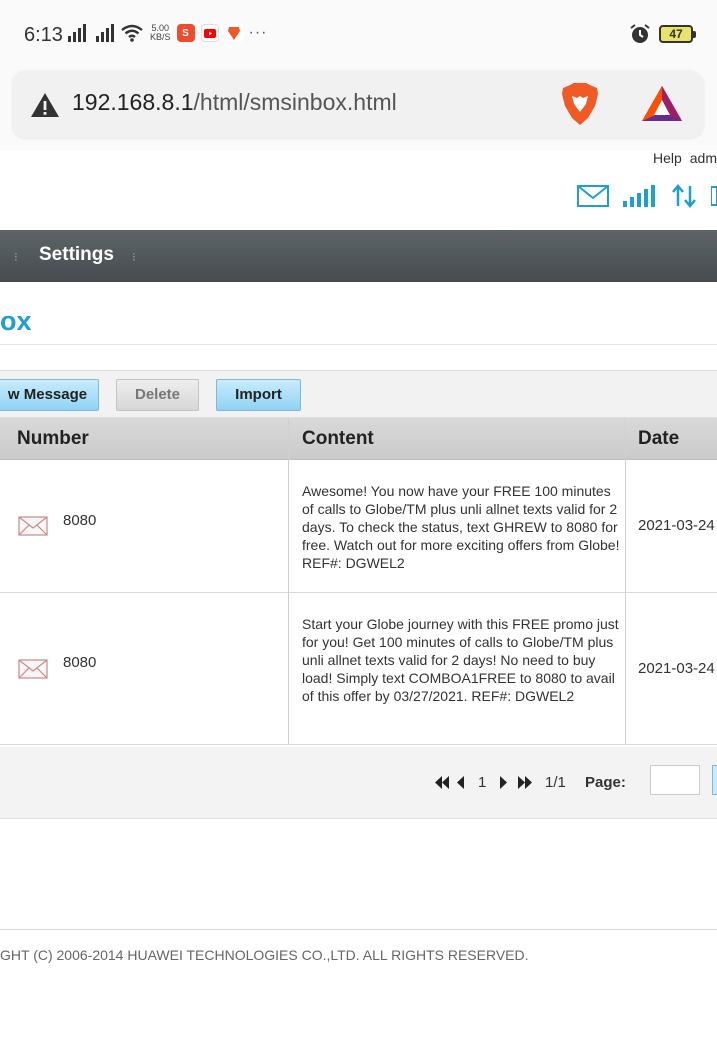 This screenshot has width=717, height=1048. What do you see at coordinates (358, 783) in the screenshot?
I see `pagination: 1 1/1 Page:` at bounding box center [358, 783].